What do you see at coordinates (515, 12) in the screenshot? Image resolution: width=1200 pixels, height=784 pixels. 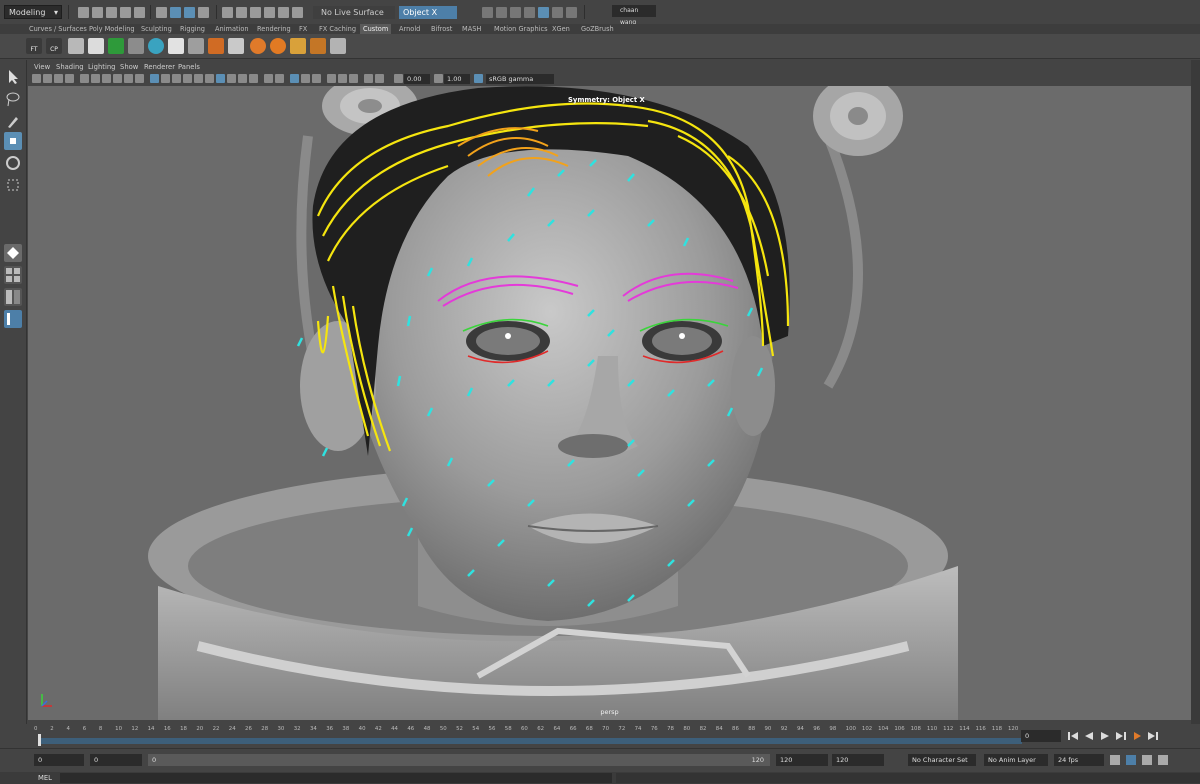 I see `ipr-render-icon` at bounding box center [515, 12].